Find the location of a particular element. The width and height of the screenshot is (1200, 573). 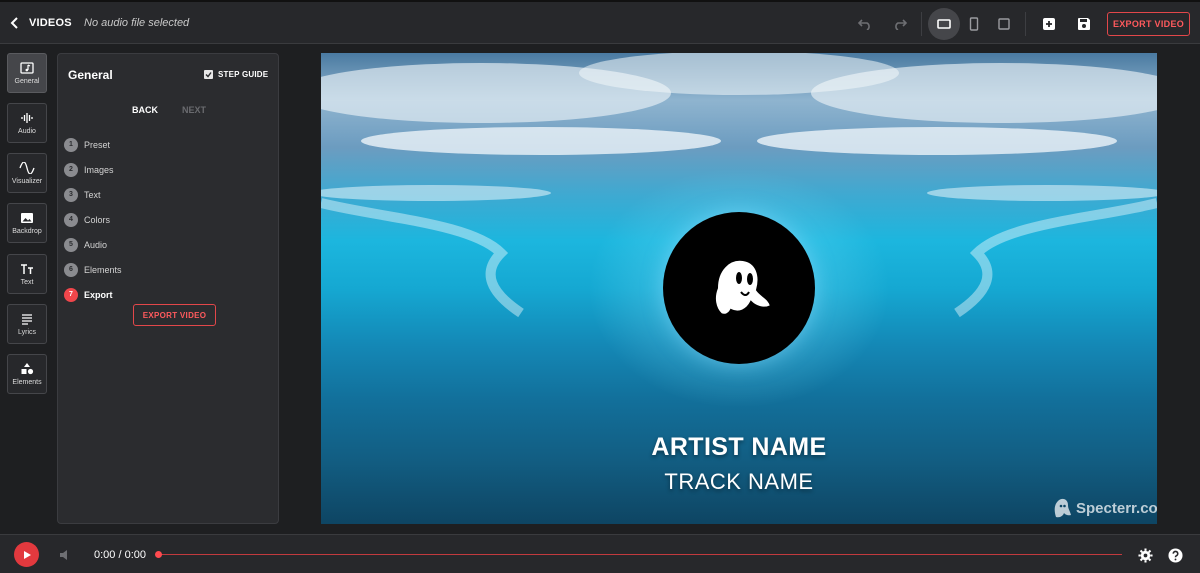

play-button is located at coordinates (26, 554).